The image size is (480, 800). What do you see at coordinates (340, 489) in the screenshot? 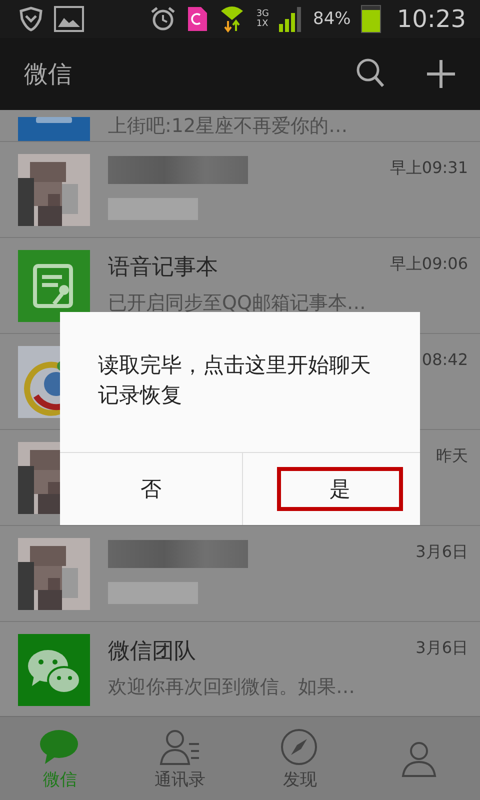
I see `highlighted-button: 是` at bounding box center [340, 489].